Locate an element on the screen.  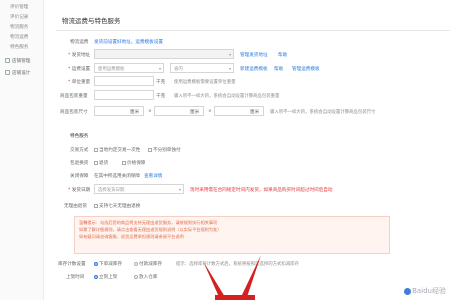
onsale-opt1: 立刻上架 is located at coordinates (105, 277).